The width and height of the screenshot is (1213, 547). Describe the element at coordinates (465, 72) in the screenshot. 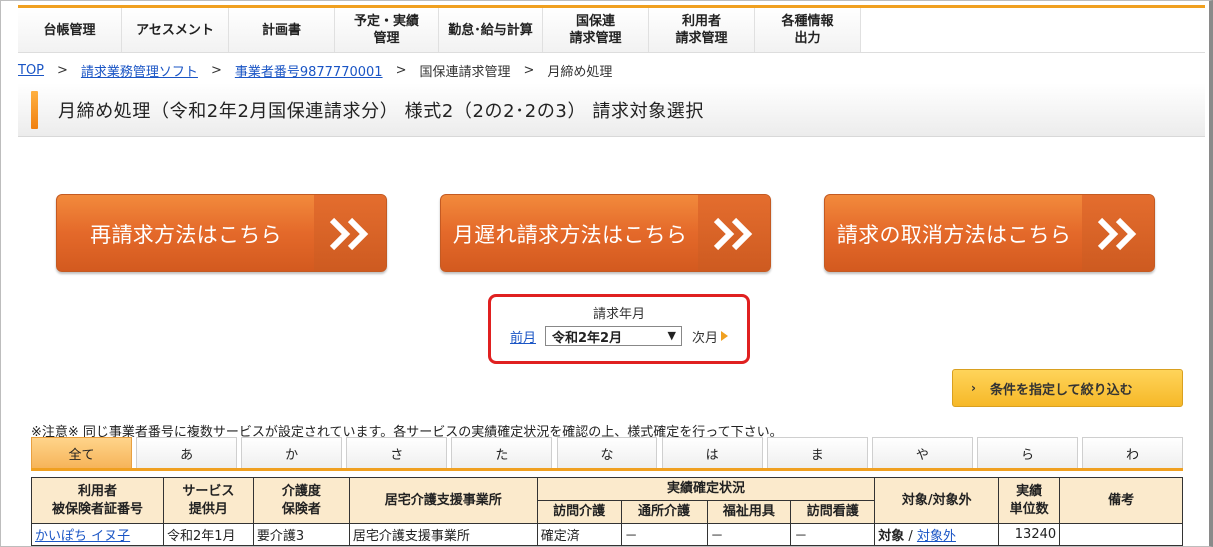

I see `breadcrumb-kokuho: 国保連請求管理` at that location.